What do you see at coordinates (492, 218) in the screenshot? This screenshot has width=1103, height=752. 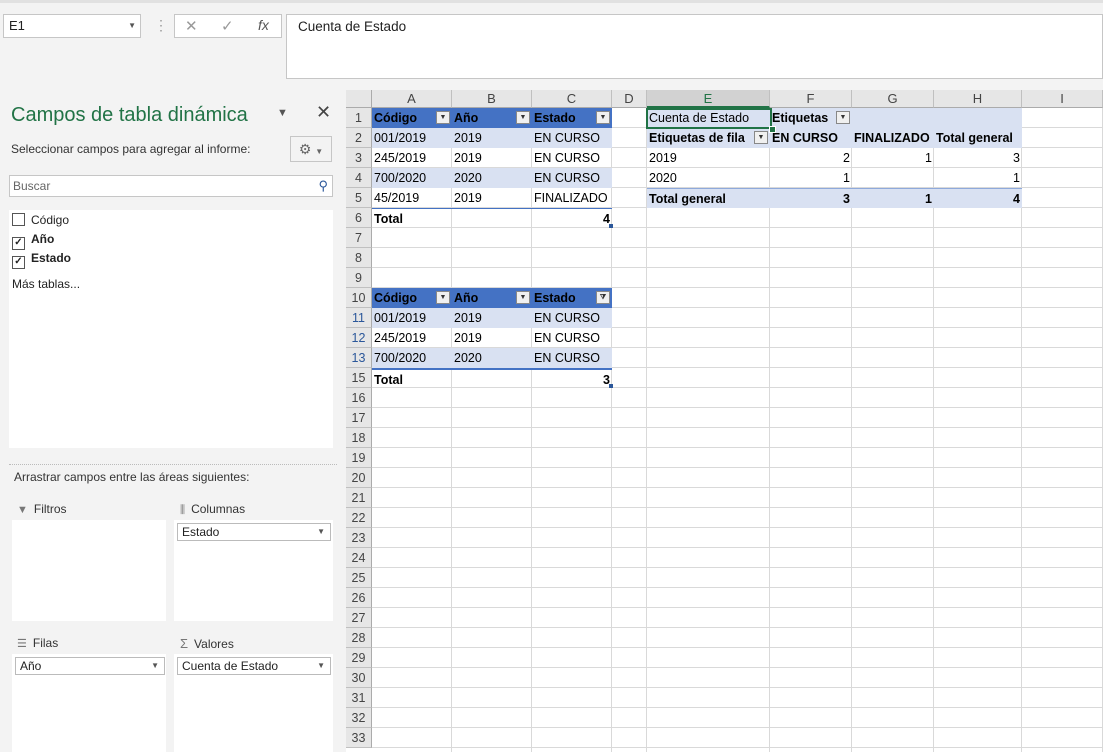 I see `table1-total-blank` at bounding box center [492, 218].